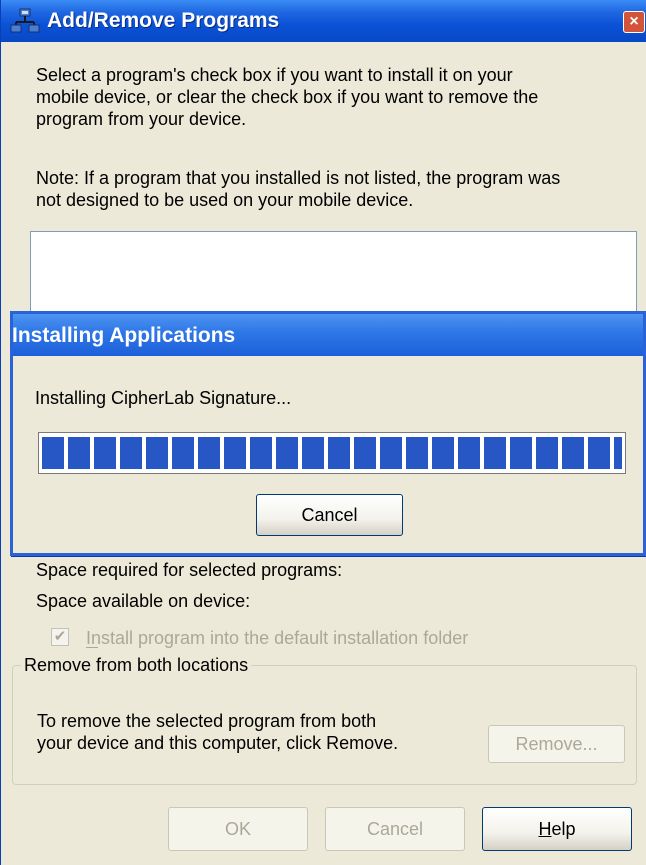  I want to click on help-button: Help, so click(557, 829).